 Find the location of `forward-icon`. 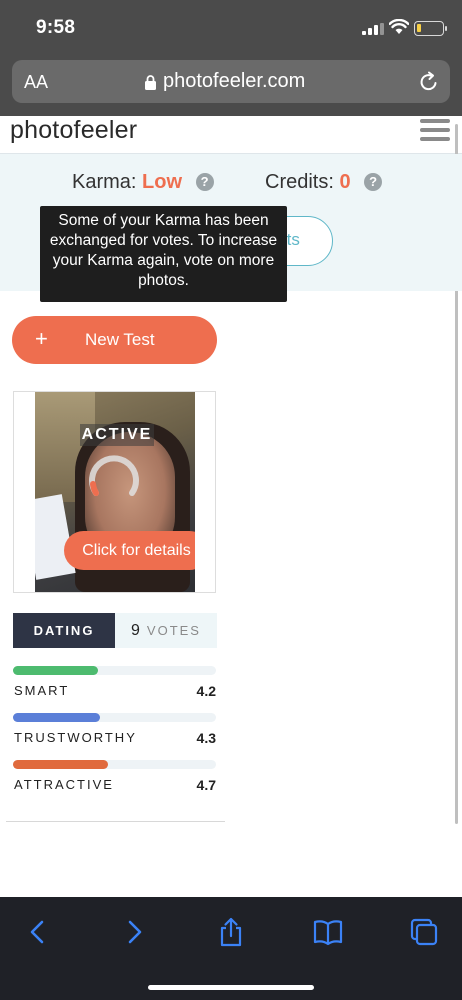

forward-icon is located at coordinates (134, 932).